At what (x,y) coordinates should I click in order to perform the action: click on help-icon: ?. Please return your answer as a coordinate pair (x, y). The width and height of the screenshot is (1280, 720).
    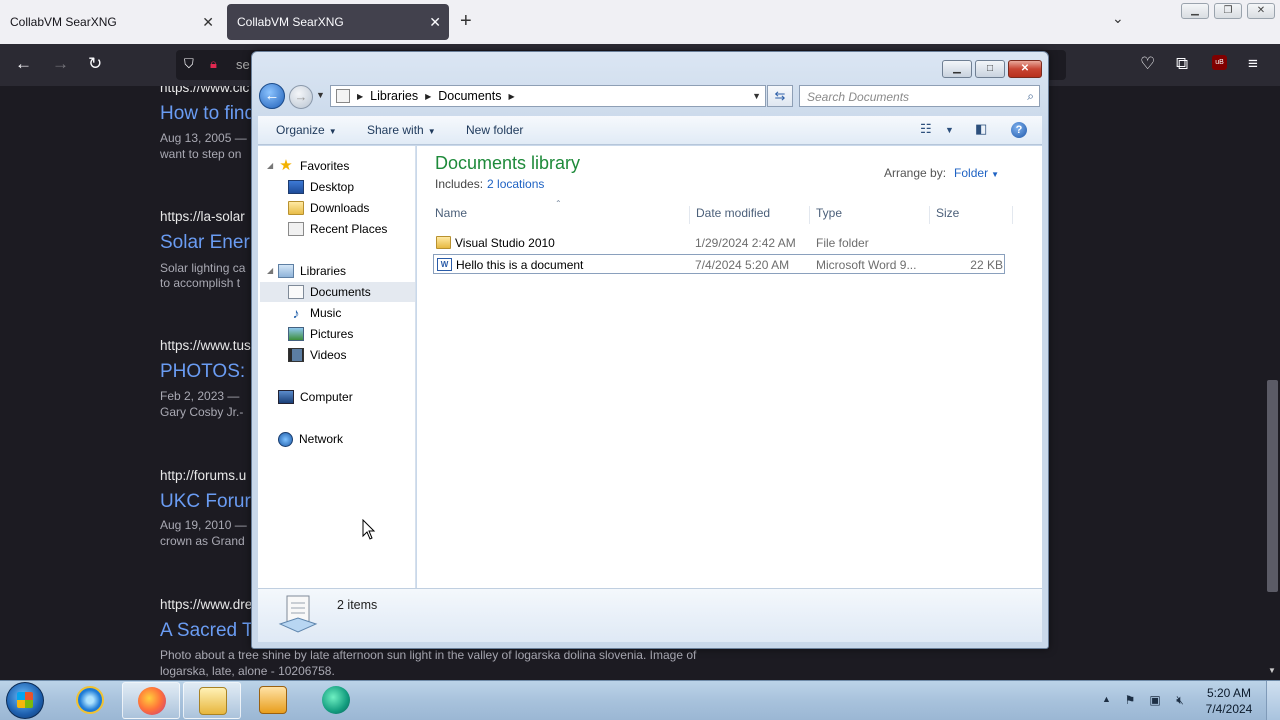
    Looking at the image, I should click on (1019, 130).